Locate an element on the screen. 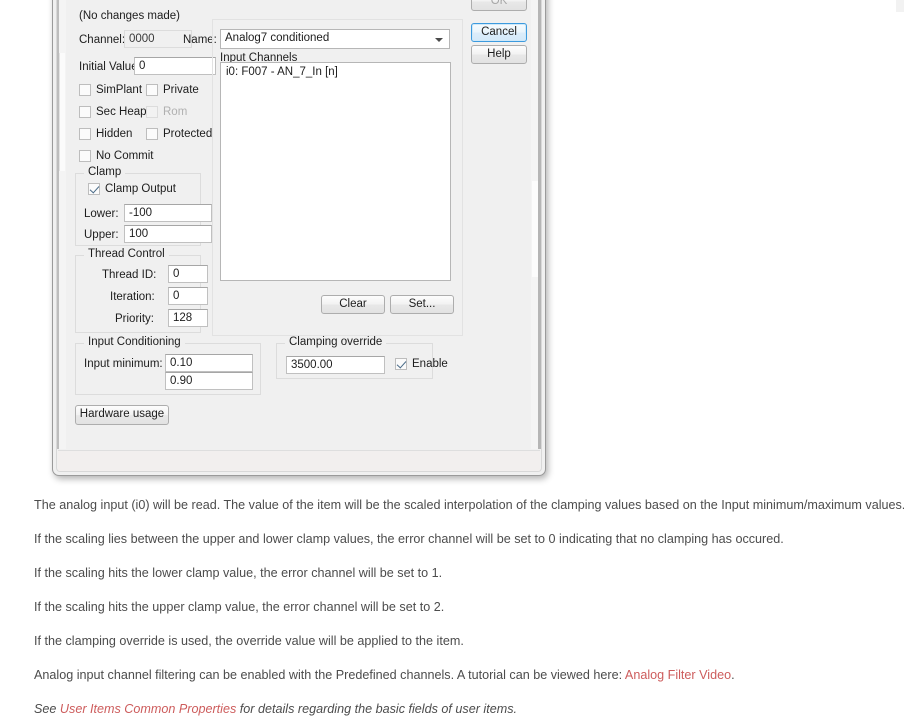 This screenshot has height=722, width=904. clamping-override-field: 3500.00 is located at coordinates (335, 365).